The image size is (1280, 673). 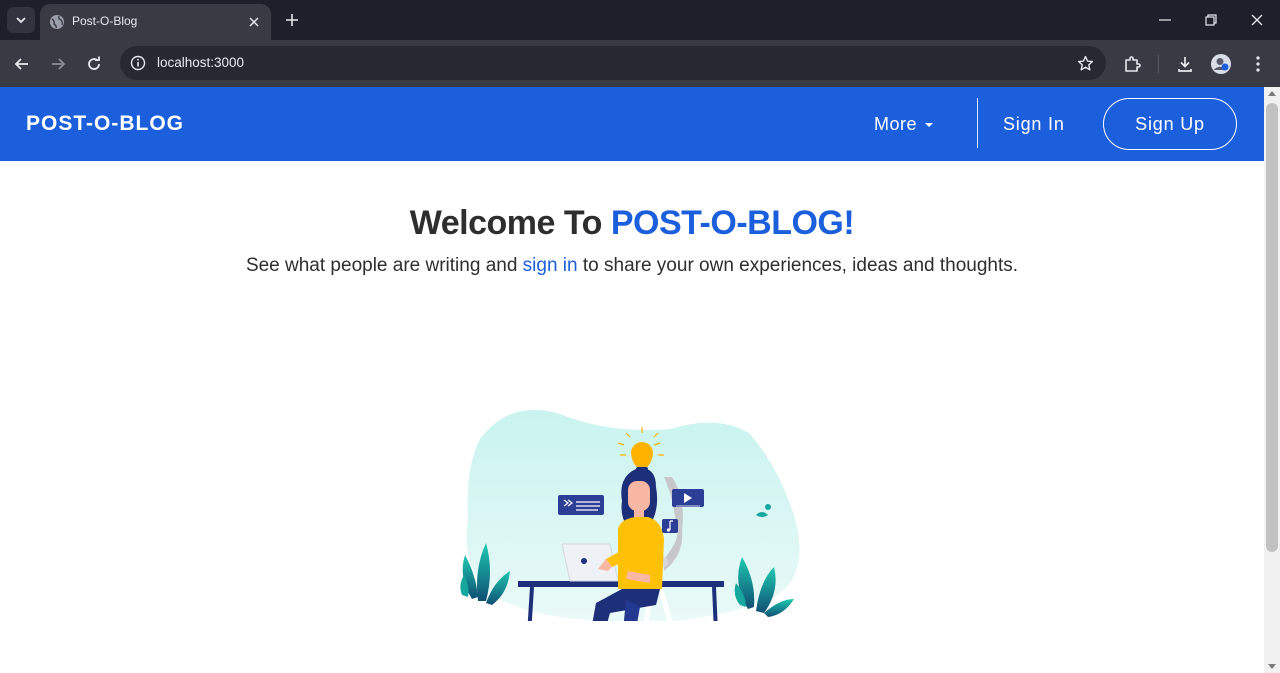 What do you see at coordinates (581, 505) in the screenshot?
I see `message-bubble` at bounding box center [581, 505].